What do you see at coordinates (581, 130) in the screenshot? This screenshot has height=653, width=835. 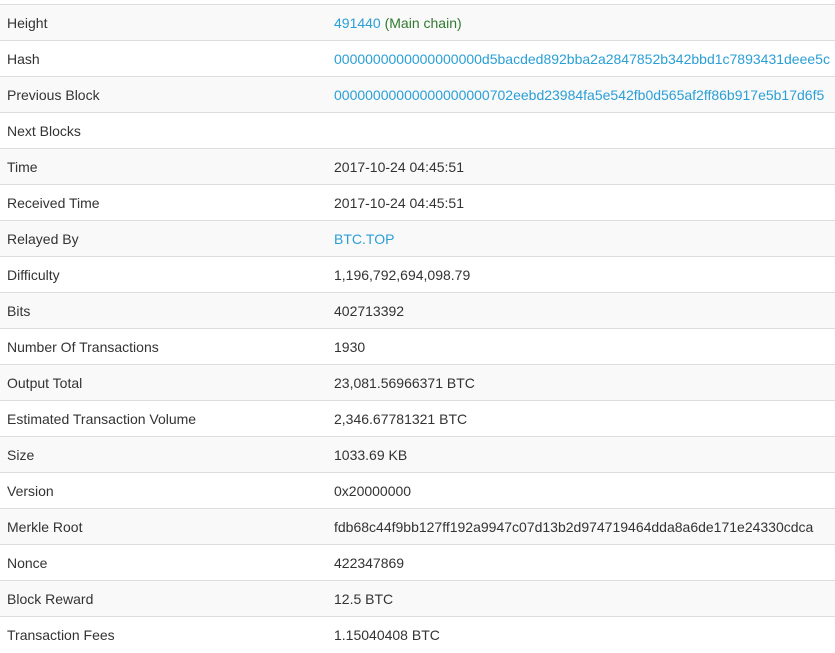 I see `row-value-next-blocks` at bounding box center [581, 130].